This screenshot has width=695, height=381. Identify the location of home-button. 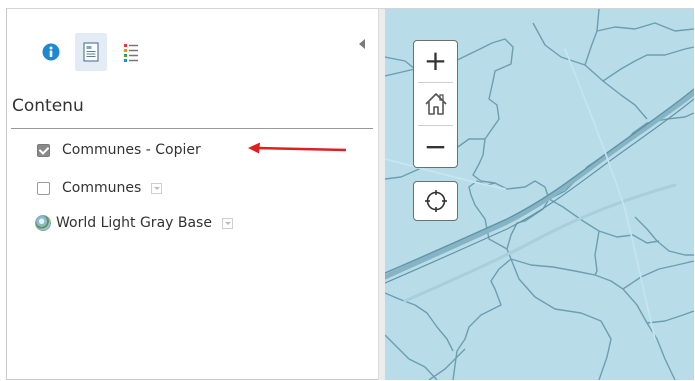
(435, 104).